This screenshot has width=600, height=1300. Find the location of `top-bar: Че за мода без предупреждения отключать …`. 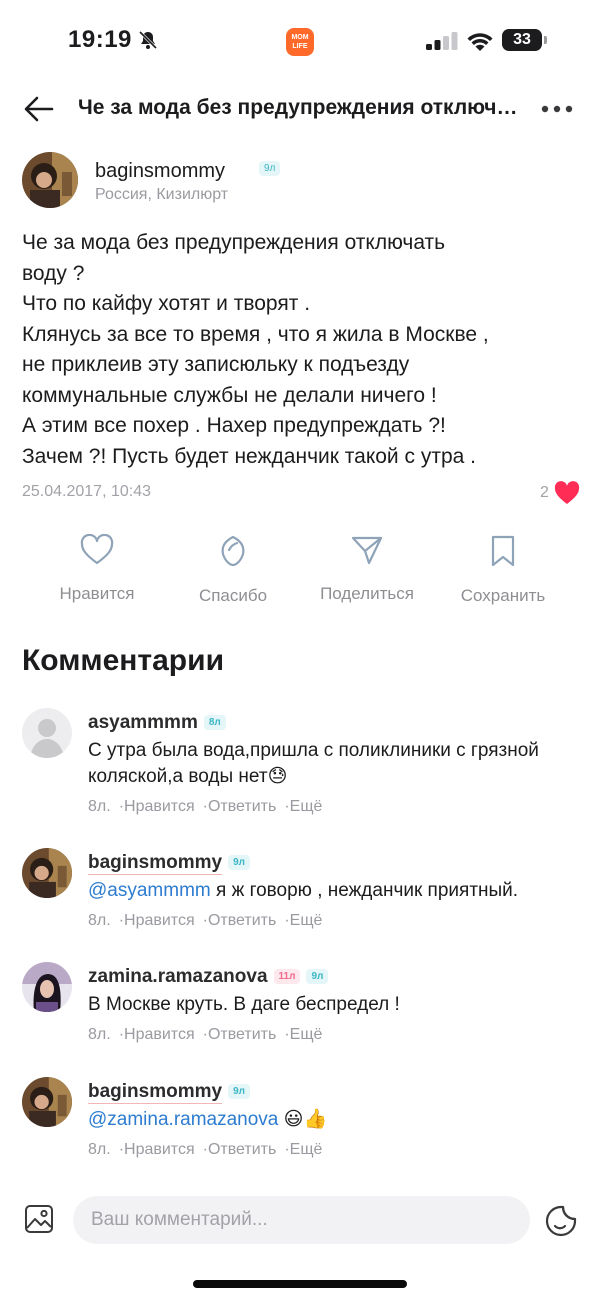

top-bar: Че за мода без предупреждения отключать … is located at coordinates (300, 110).